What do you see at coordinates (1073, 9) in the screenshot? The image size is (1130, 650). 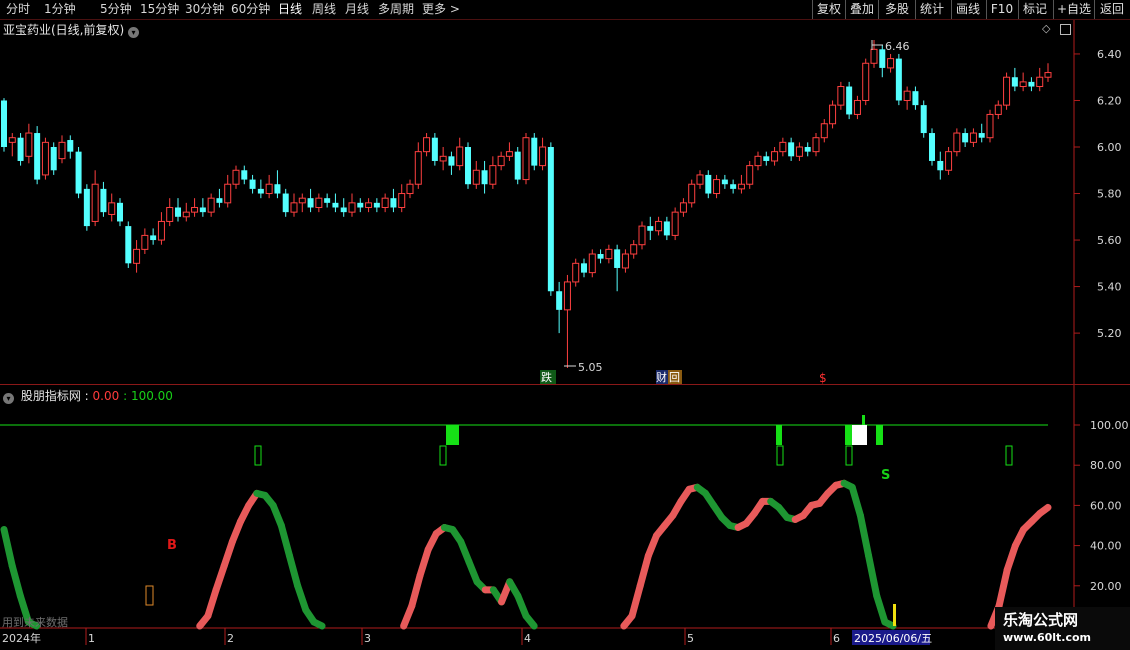 I see `add-watchlist-button: +自选` at bounding box center [1073, 9].